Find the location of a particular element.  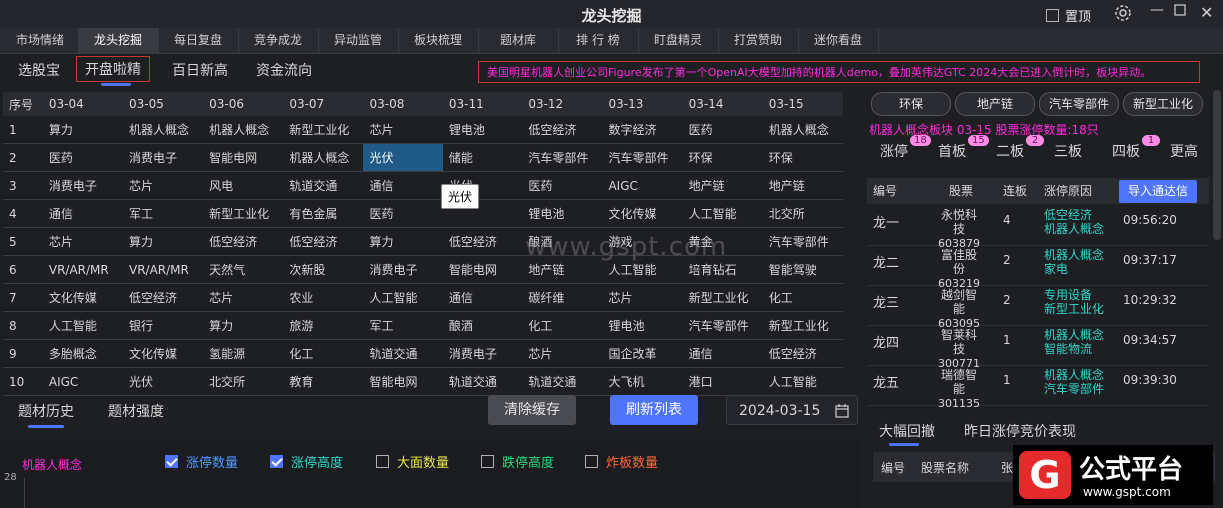

theme-cell: 大飞机 is located at coordinates (642, 381).